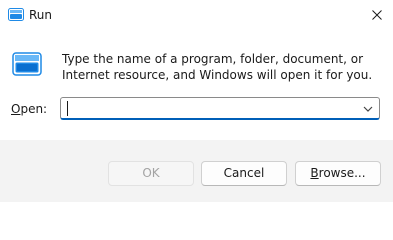 The width and height of the screenshot is (393, 240). What do you see at coordinates (34, 109) in the screenshot?
I see `open-label-text: pen:` at bounding box center [34, 109].